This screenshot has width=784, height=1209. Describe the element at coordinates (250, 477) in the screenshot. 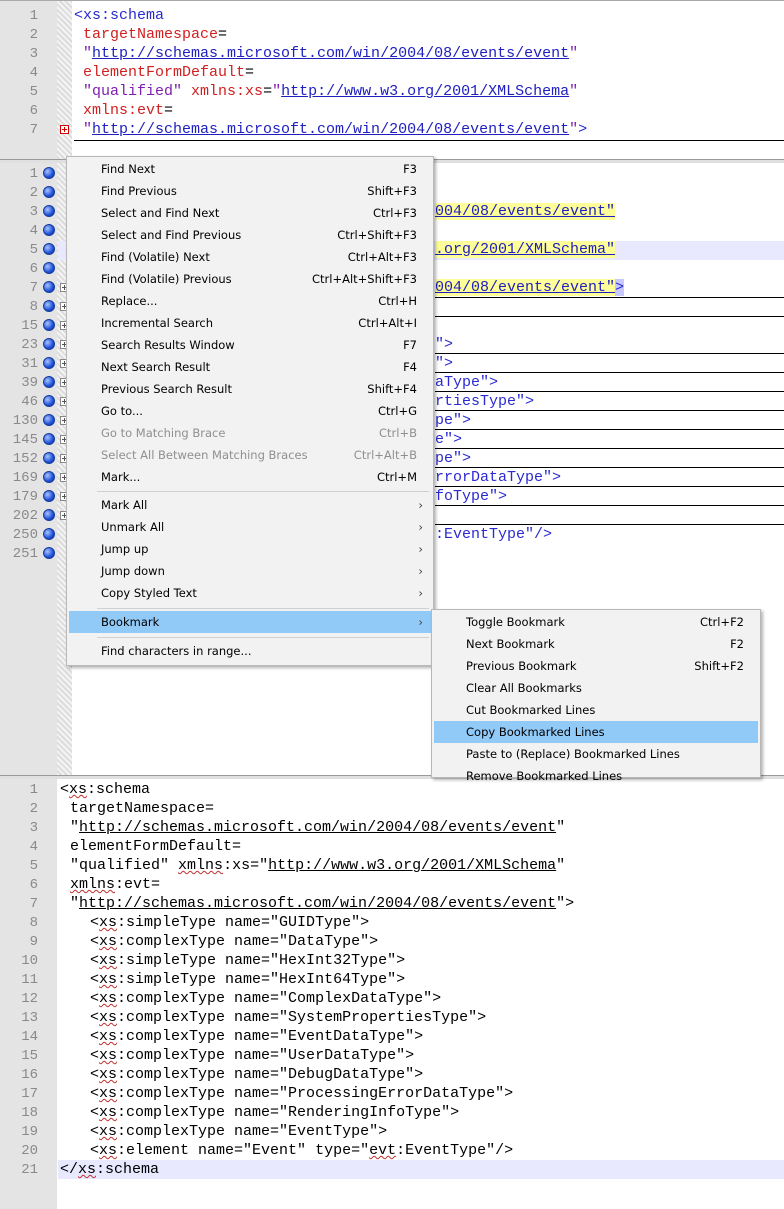

I see `menu-item-mark: Mark... Ctrl+M` at that location.